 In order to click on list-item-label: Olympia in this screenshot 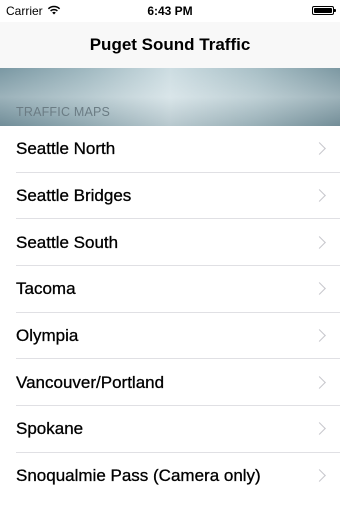, I will do `click(47, 336)`.